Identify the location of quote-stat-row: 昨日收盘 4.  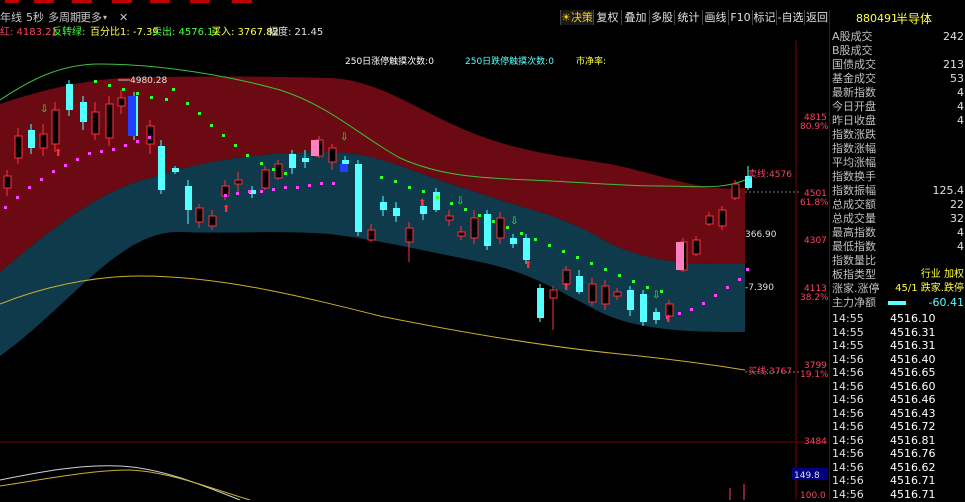
(897, 121).